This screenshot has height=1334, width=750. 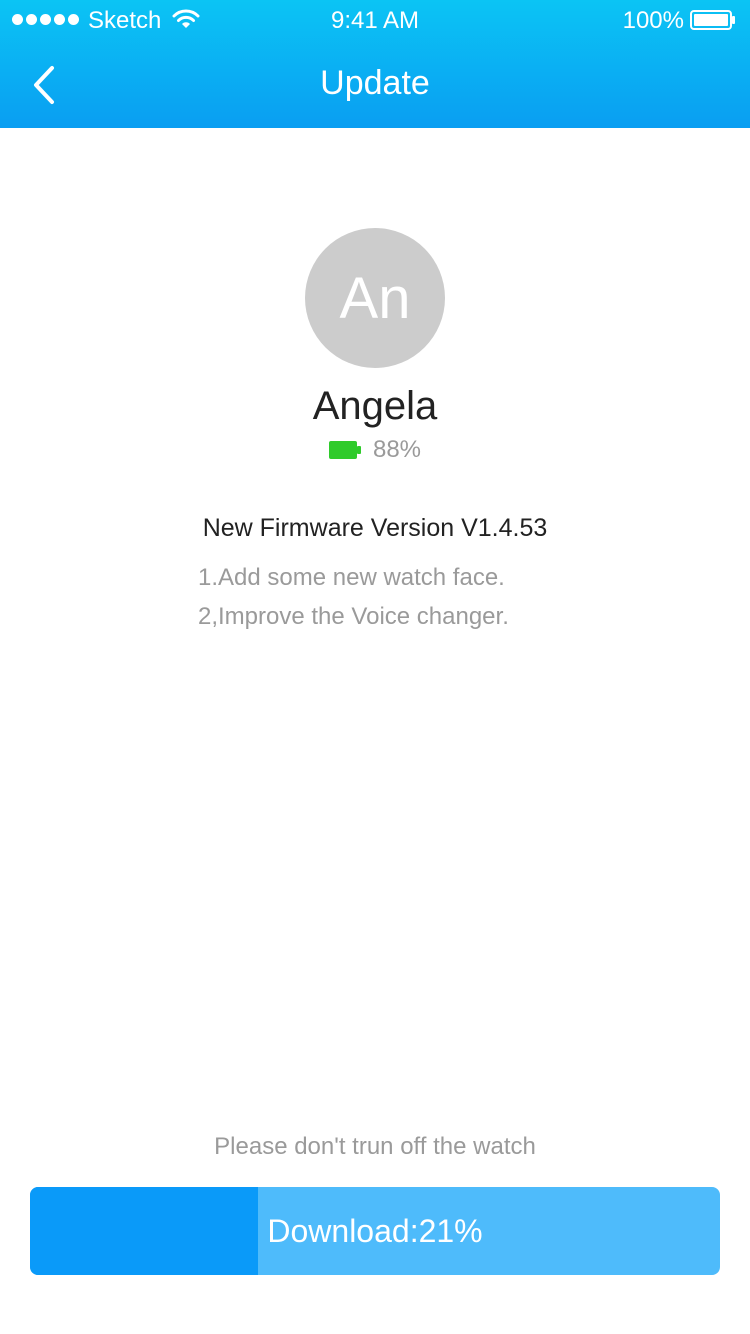 I want to click on device-name: Angela, so click(x=375, y=406).